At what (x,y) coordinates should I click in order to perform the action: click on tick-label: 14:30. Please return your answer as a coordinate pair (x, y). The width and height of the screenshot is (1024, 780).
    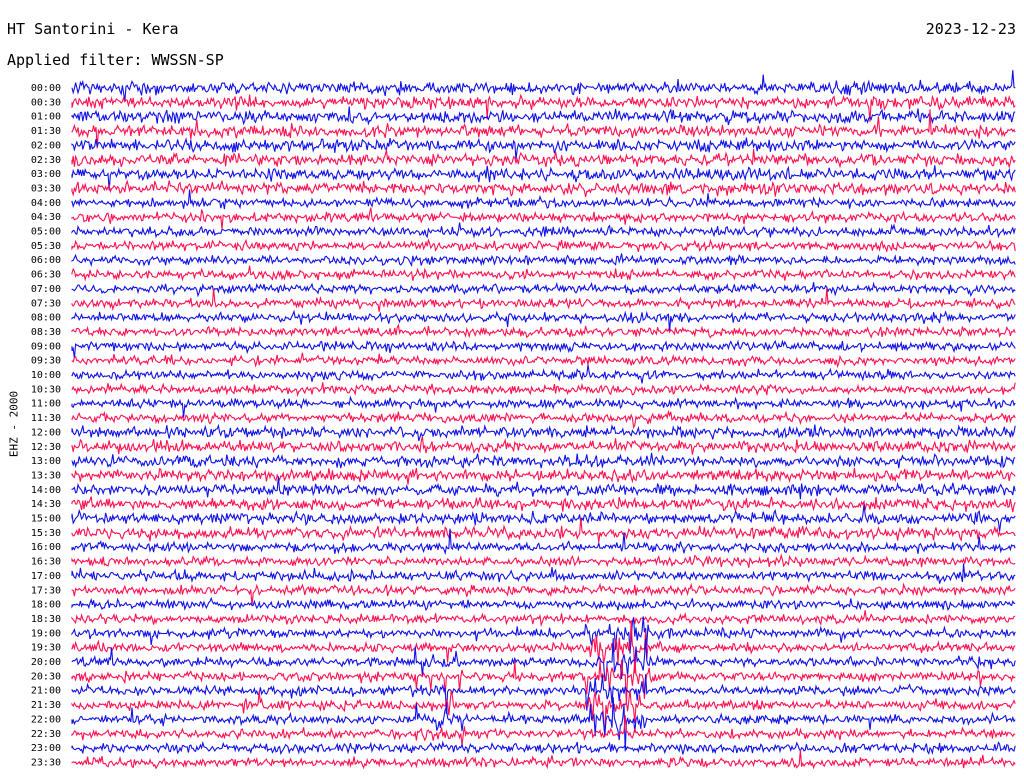
    Looking at the image, I should click on (46, 504).